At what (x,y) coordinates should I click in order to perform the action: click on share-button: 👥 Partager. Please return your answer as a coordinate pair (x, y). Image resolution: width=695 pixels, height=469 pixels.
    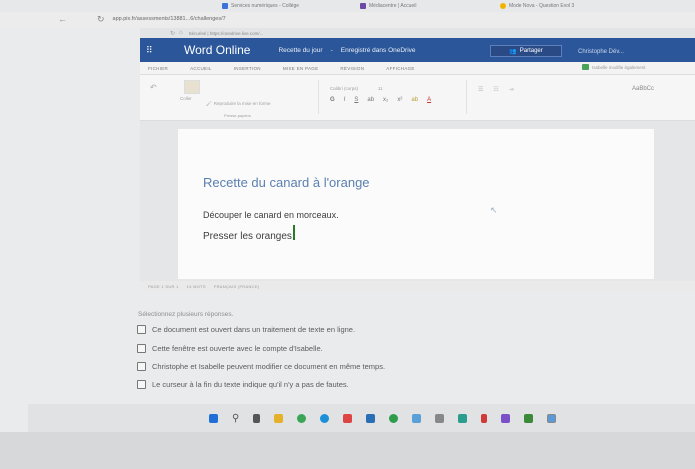
    Looking at the image, I should click on (526, 51).